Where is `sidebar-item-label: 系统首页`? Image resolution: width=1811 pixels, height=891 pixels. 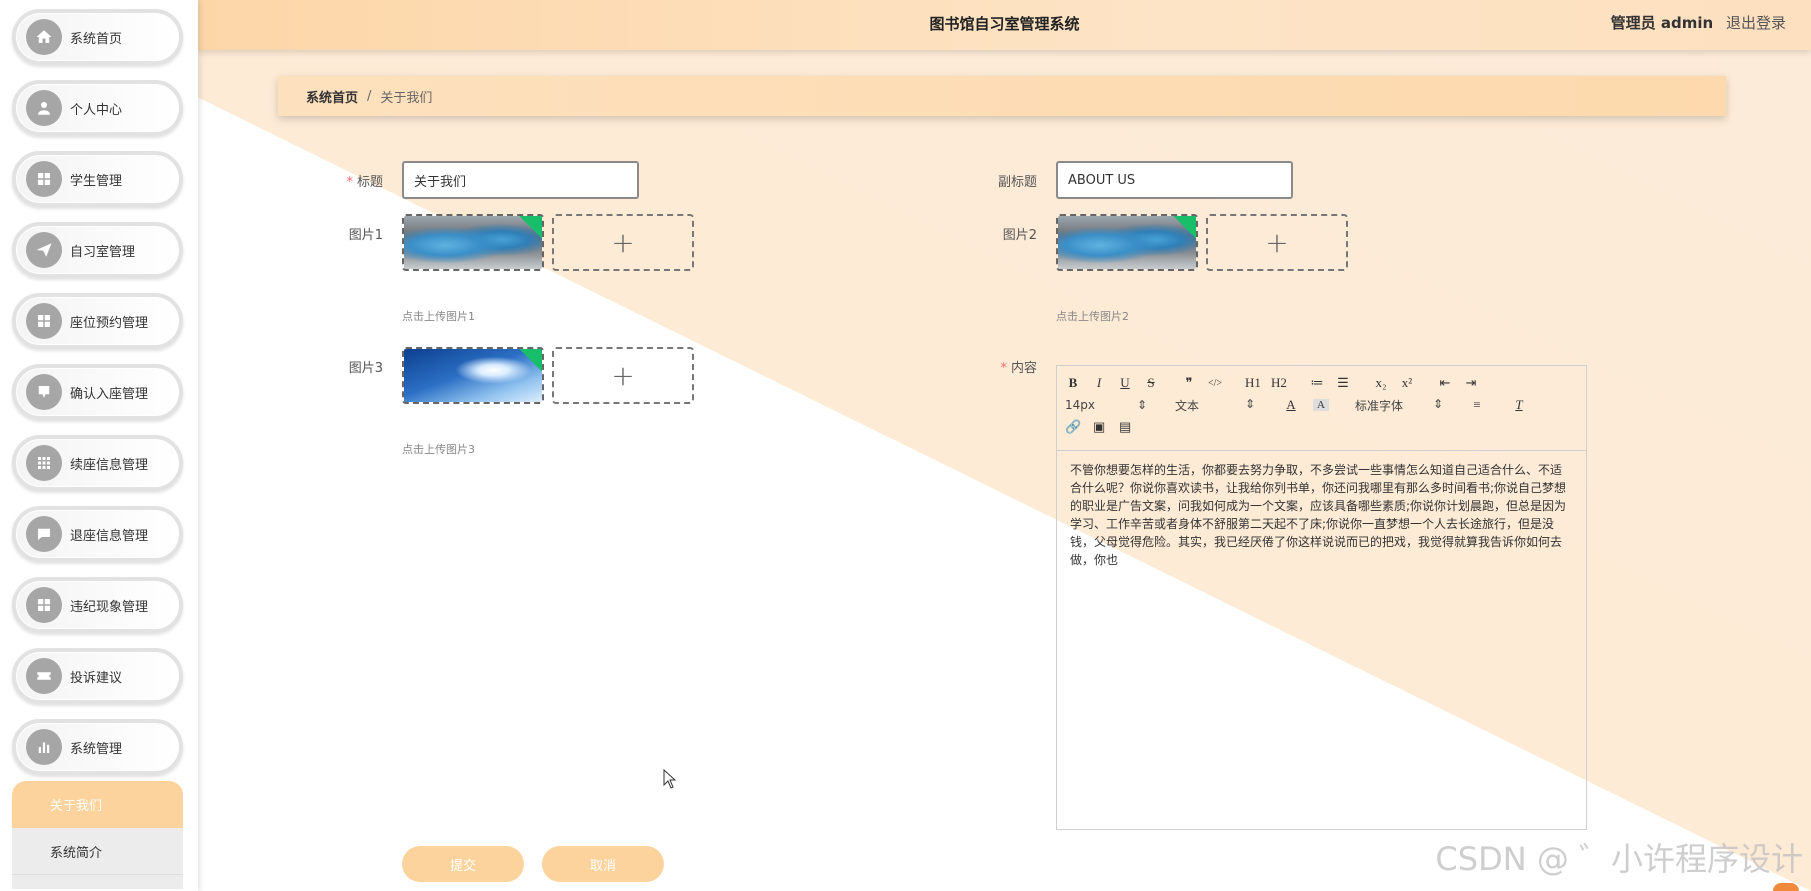 sidebar-item-label: 系统首页 is located at coordinates (96, 39).